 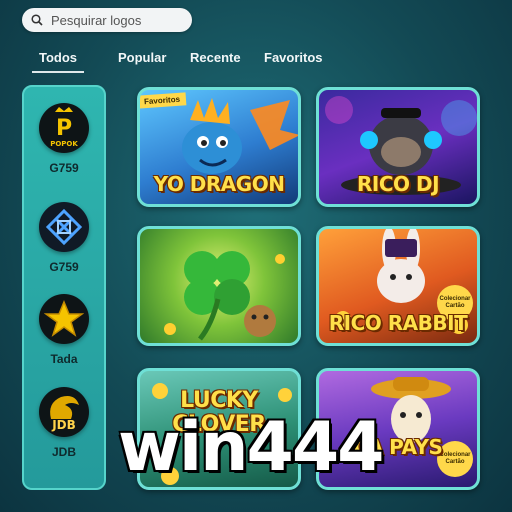 I want to click on game-title: RICO RABBIT, so click(x=398, y=323).